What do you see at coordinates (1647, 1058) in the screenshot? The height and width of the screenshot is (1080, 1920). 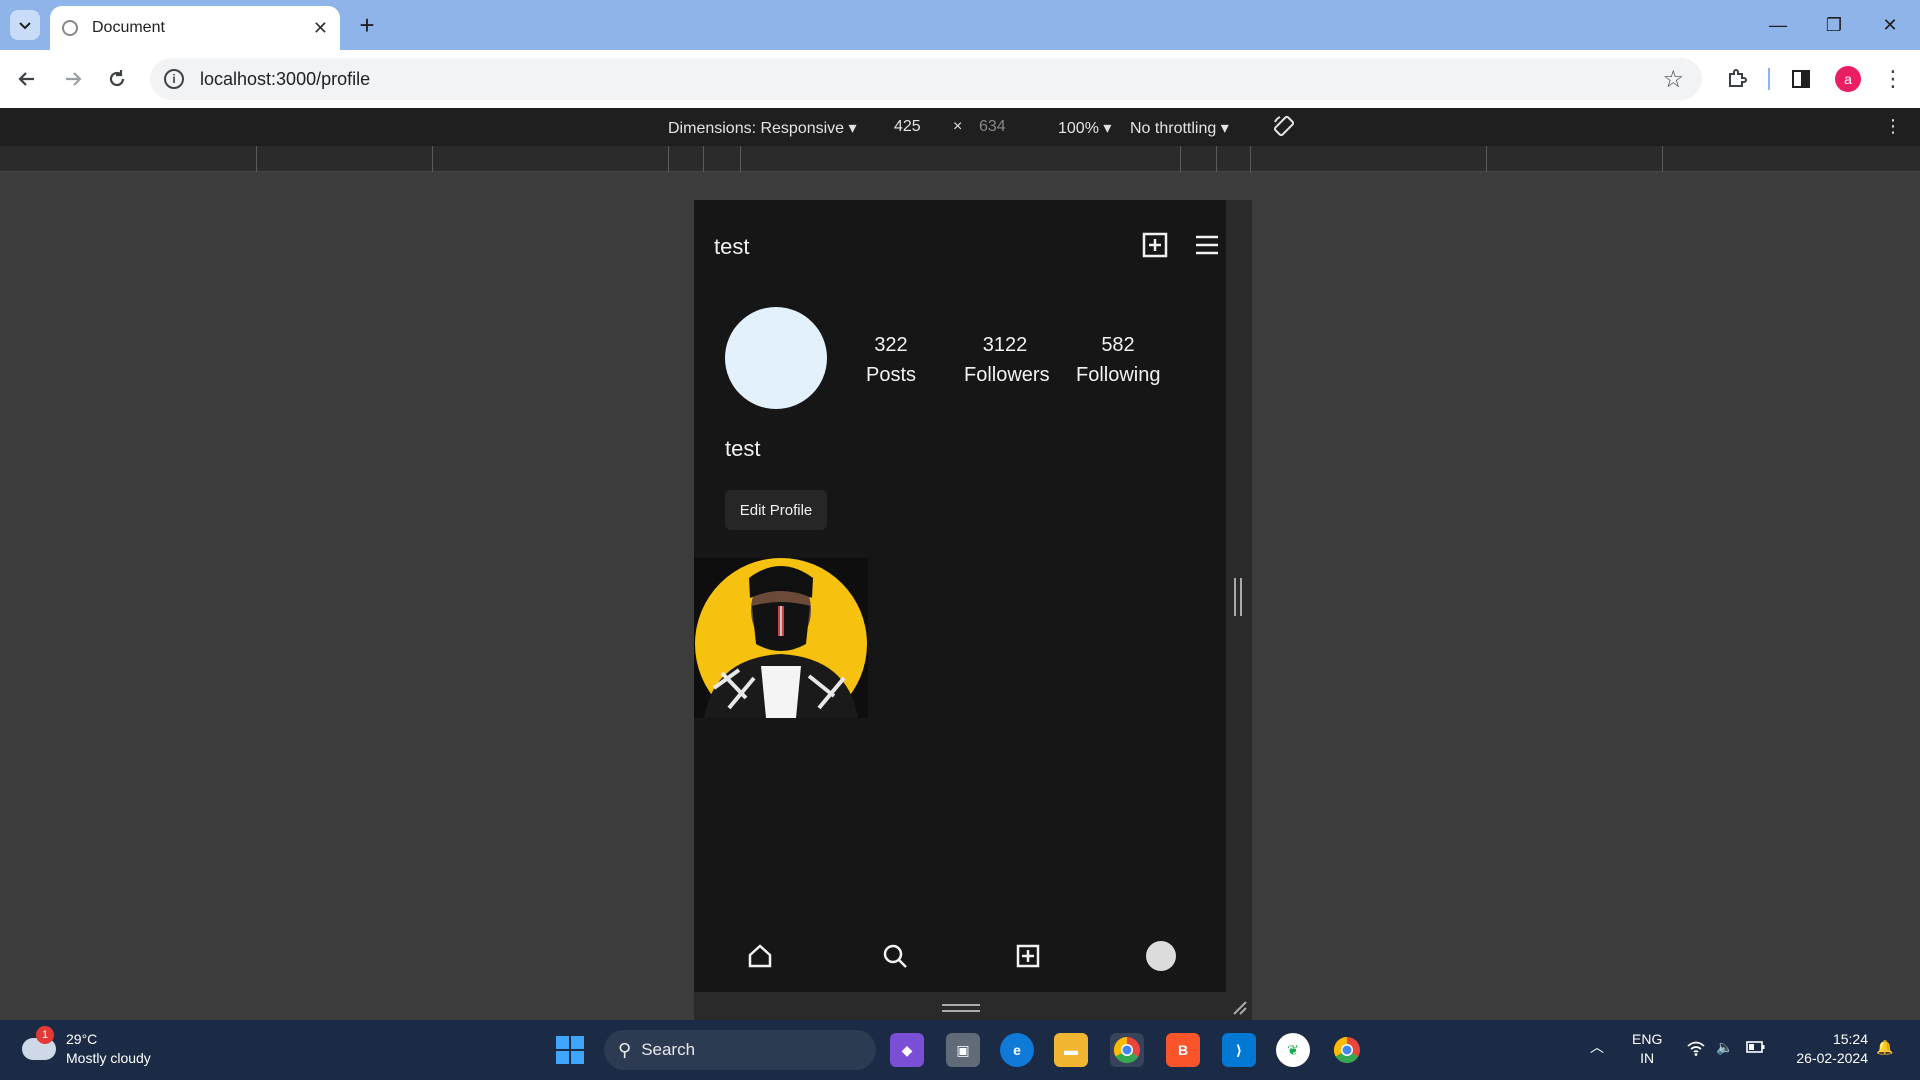 I see `region-code: IN` at bounding box center [1647, 1058].